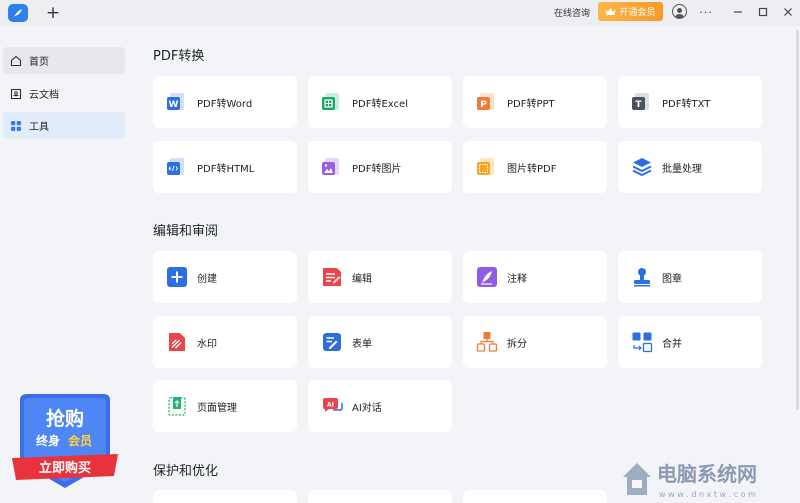 Image resolution: width=800 pixels, height=503 pixels. What do you see at coordinates (225, 277) in the screenshot?
I see `tool-card-create: 创建` at bounding box center [225, 277].